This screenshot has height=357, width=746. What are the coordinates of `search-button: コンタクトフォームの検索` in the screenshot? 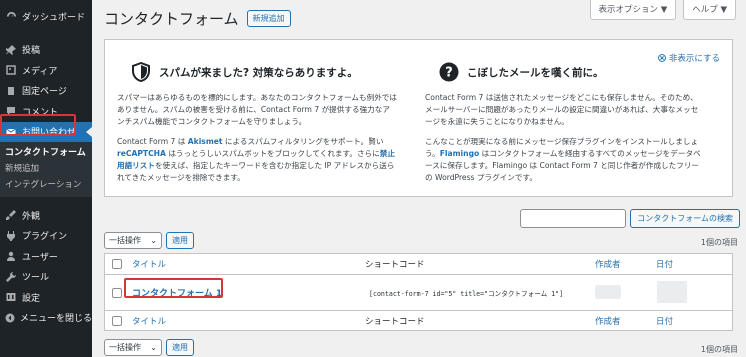 It's located at (685, 218).